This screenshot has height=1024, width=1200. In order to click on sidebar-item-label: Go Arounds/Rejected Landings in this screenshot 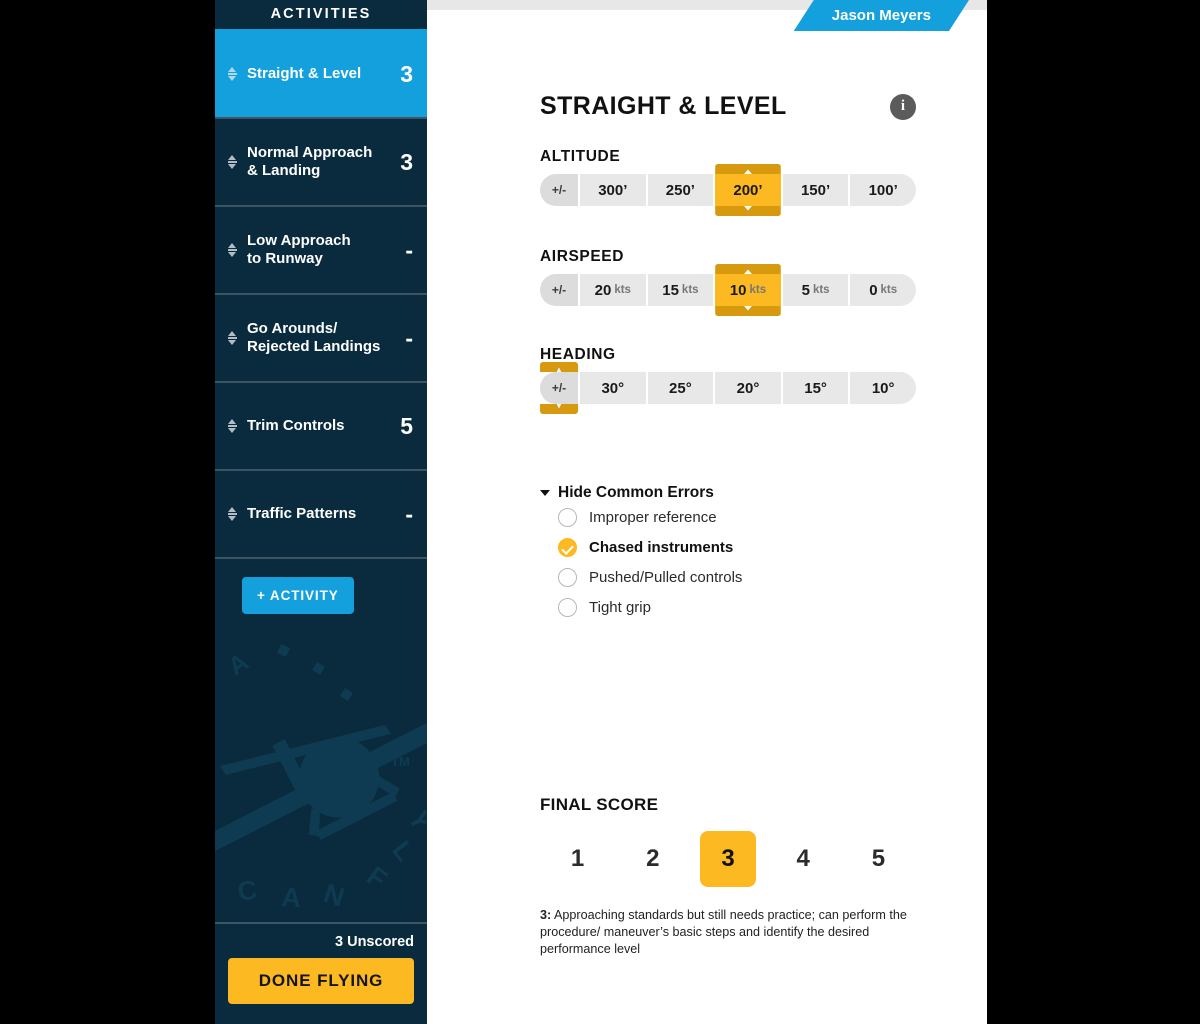, I will do `click(314, 337)`.